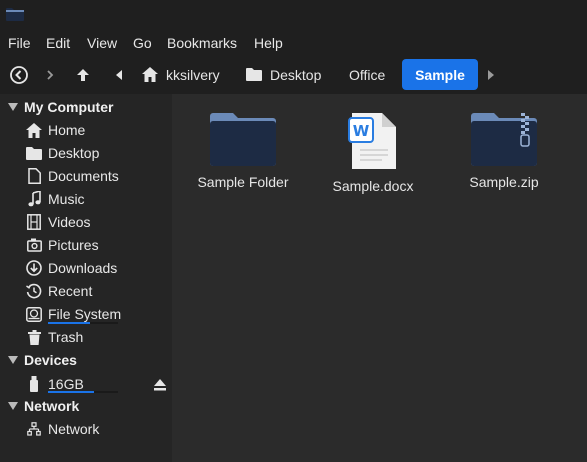 The height and width of the screenshot is (462, 587). I want to click on section-network: Network, so click(43, 406).